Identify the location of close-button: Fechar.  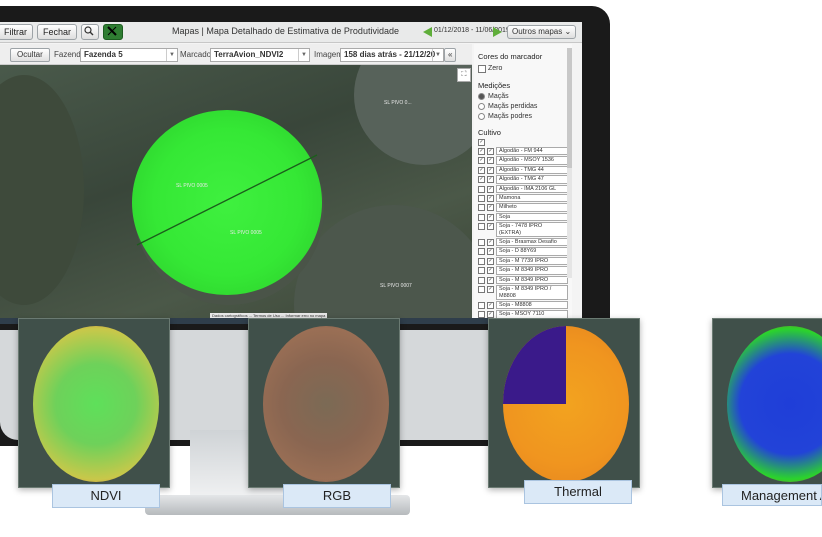
(57, 32).